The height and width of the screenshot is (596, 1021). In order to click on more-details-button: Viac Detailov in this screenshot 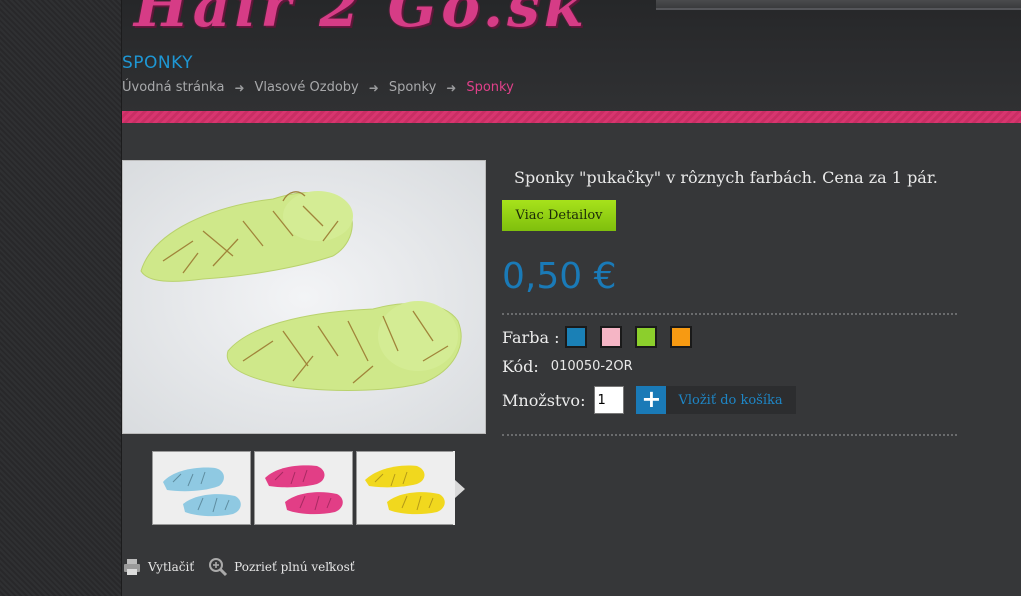, I will do `click(559, 215)`.